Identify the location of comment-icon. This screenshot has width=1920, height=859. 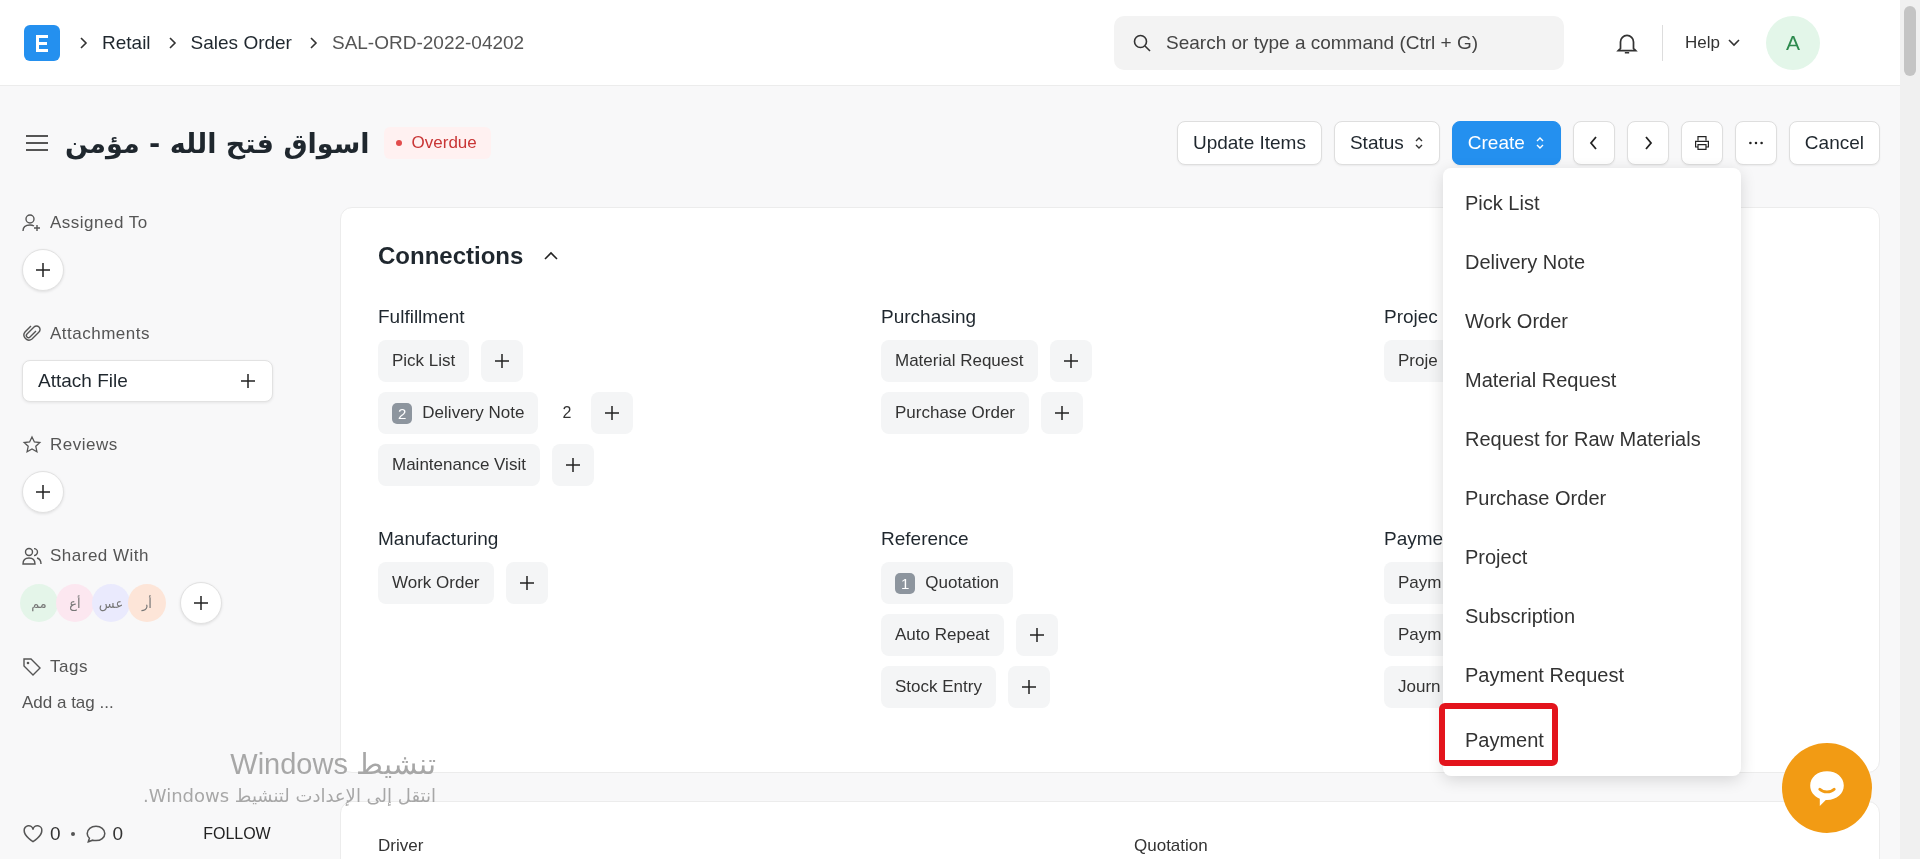
(95, 834).